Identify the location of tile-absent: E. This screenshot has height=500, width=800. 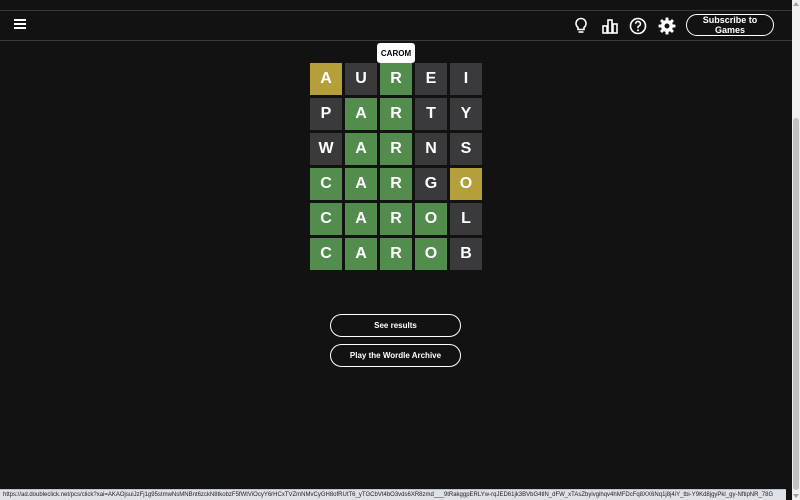
(431, 79).